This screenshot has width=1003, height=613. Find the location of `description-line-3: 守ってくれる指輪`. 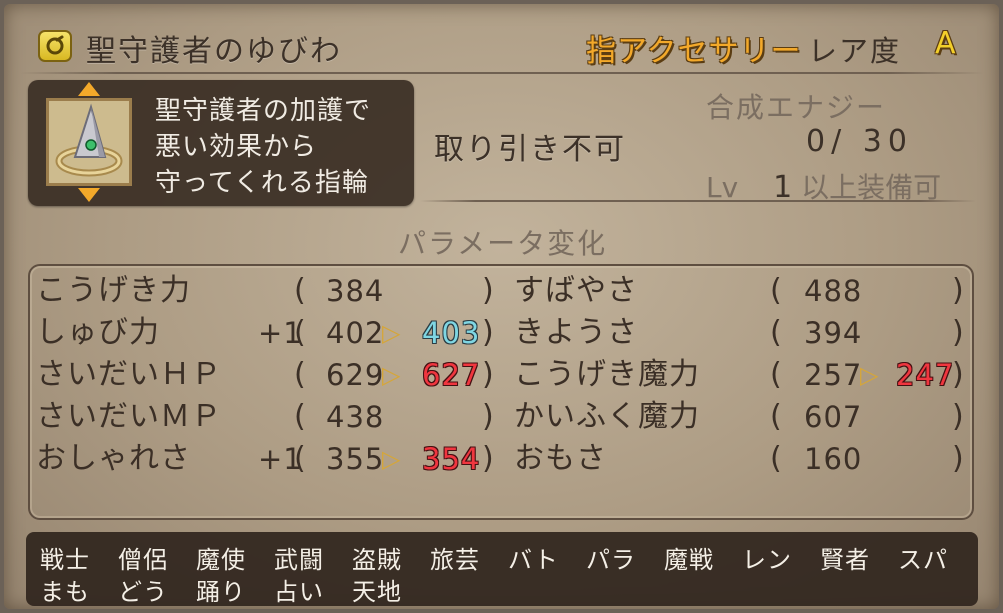

description-line-3: 守ってくれる指輪 is located at coordinates (262, 183).